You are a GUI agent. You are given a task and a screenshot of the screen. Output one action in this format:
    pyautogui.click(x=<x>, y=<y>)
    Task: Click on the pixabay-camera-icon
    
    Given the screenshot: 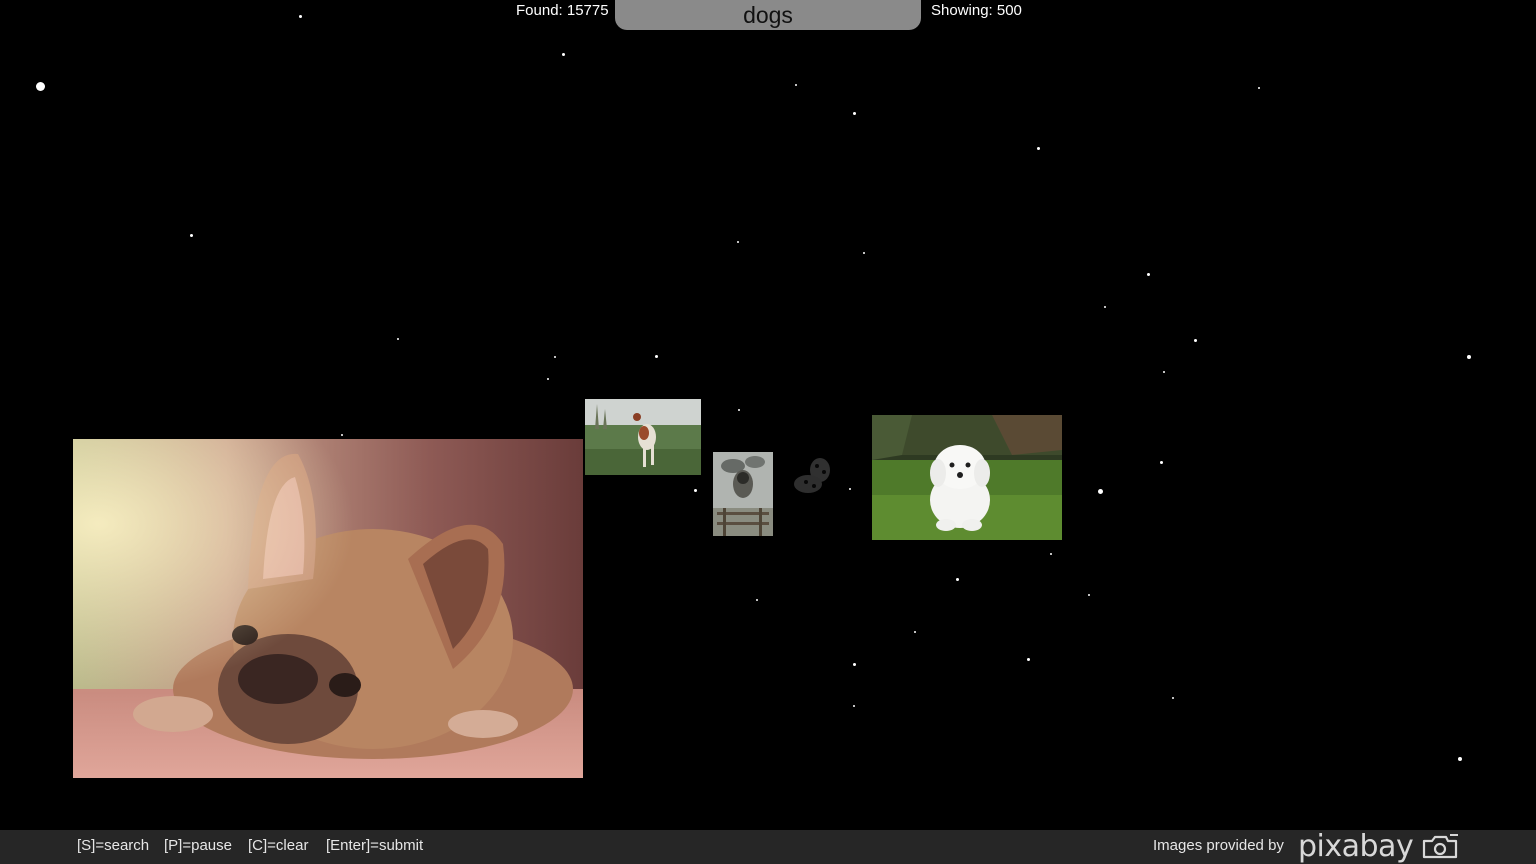 What is the action you would take?
    pyautogui.click(x=1440, y=847)
    